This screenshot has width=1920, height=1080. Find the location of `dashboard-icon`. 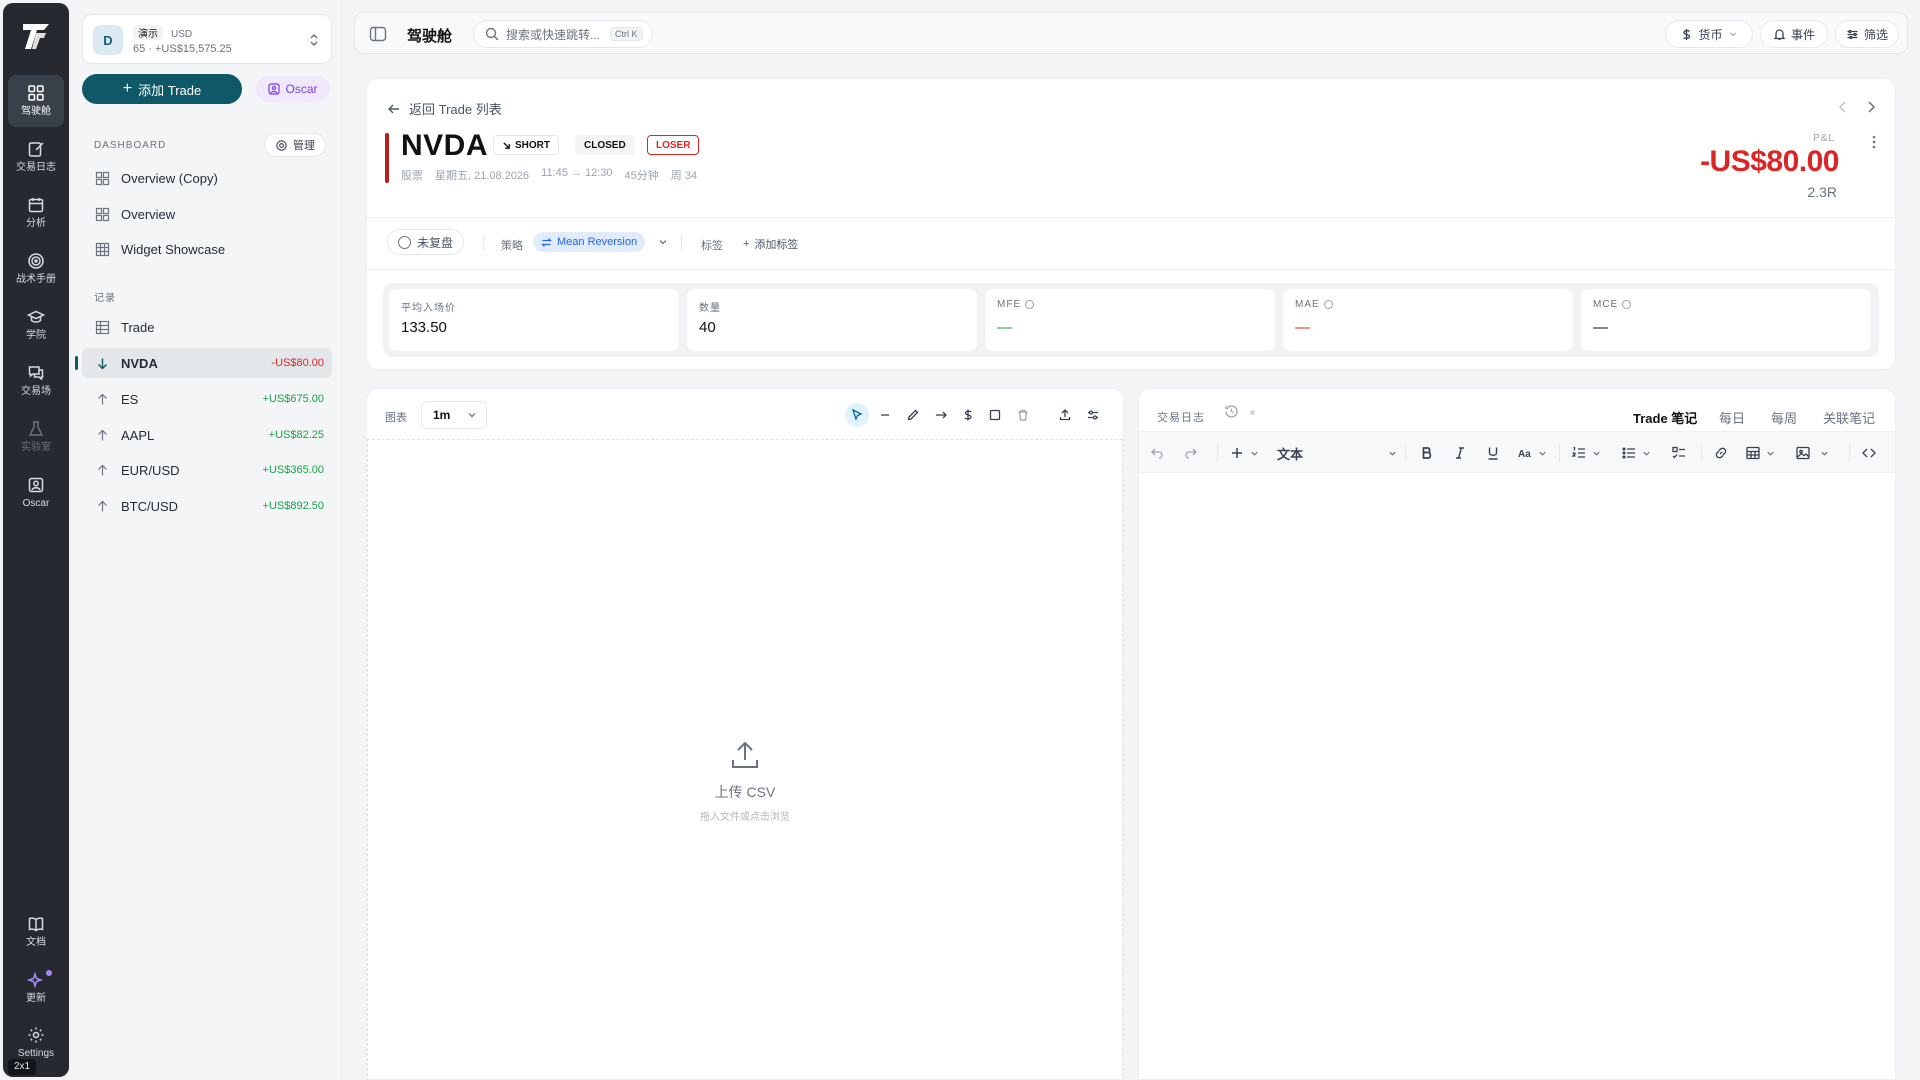

dashboard-icon is located at coordinates (36, 93).